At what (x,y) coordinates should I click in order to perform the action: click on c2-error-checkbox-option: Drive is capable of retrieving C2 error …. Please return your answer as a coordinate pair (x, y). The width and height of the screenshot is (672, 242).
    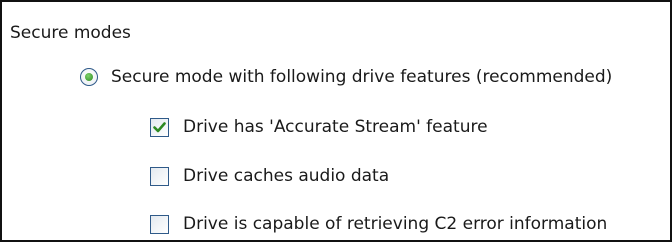
    Looking at the image, I should click on (378, 224).